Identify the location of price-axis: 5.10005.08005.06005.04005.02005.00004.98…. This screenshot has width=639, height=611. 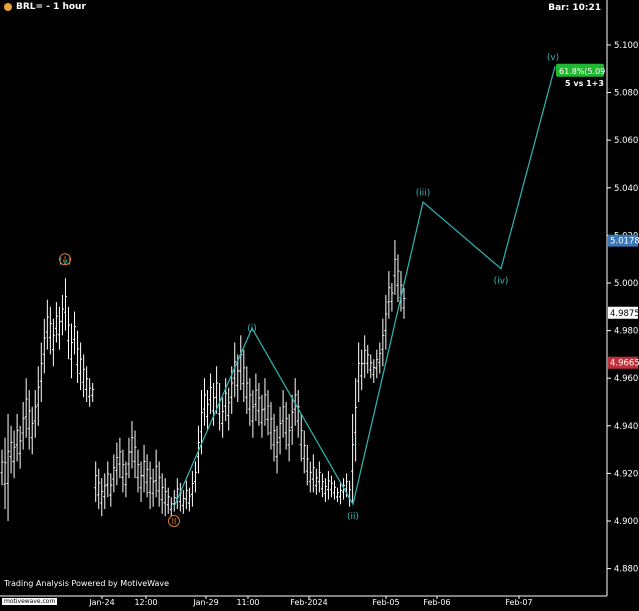
(622, 298).